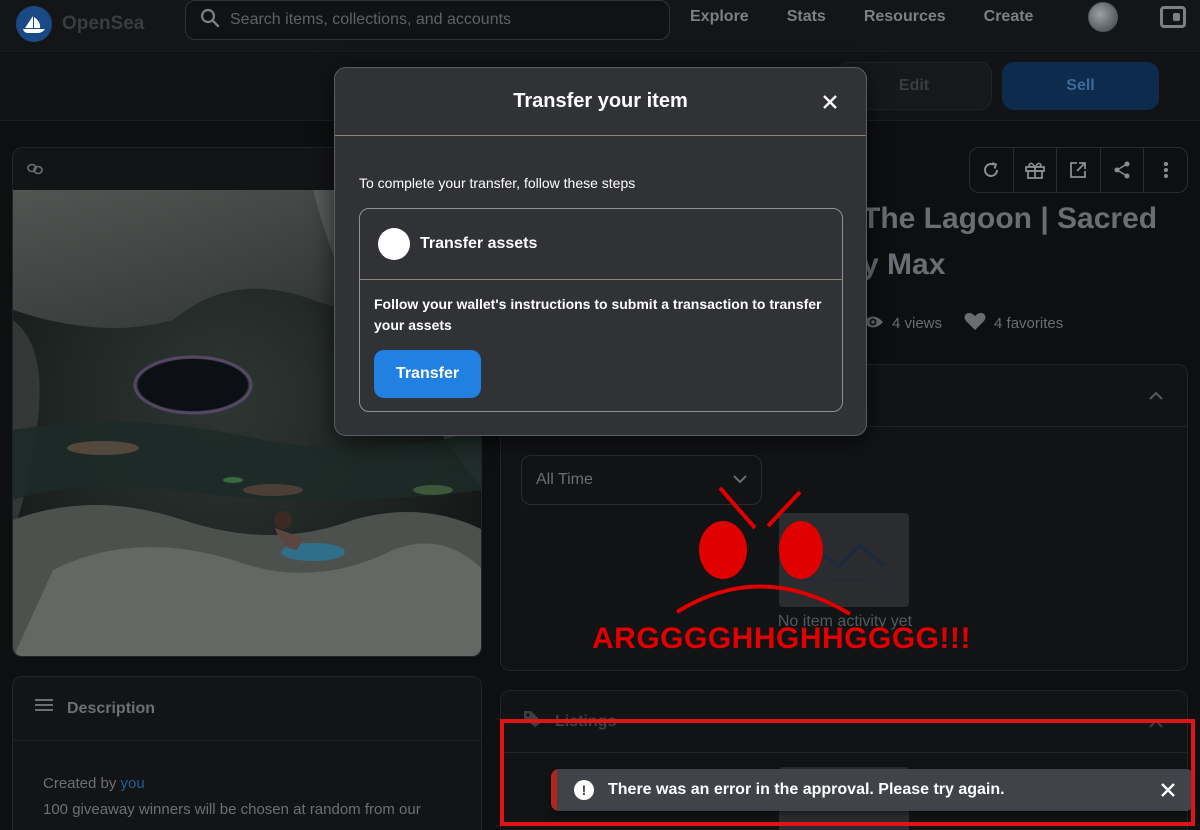 Image resolution: width=1200 pixels, height=830 pixels. I want to click on brand: OpenSea, so click(80, 24).